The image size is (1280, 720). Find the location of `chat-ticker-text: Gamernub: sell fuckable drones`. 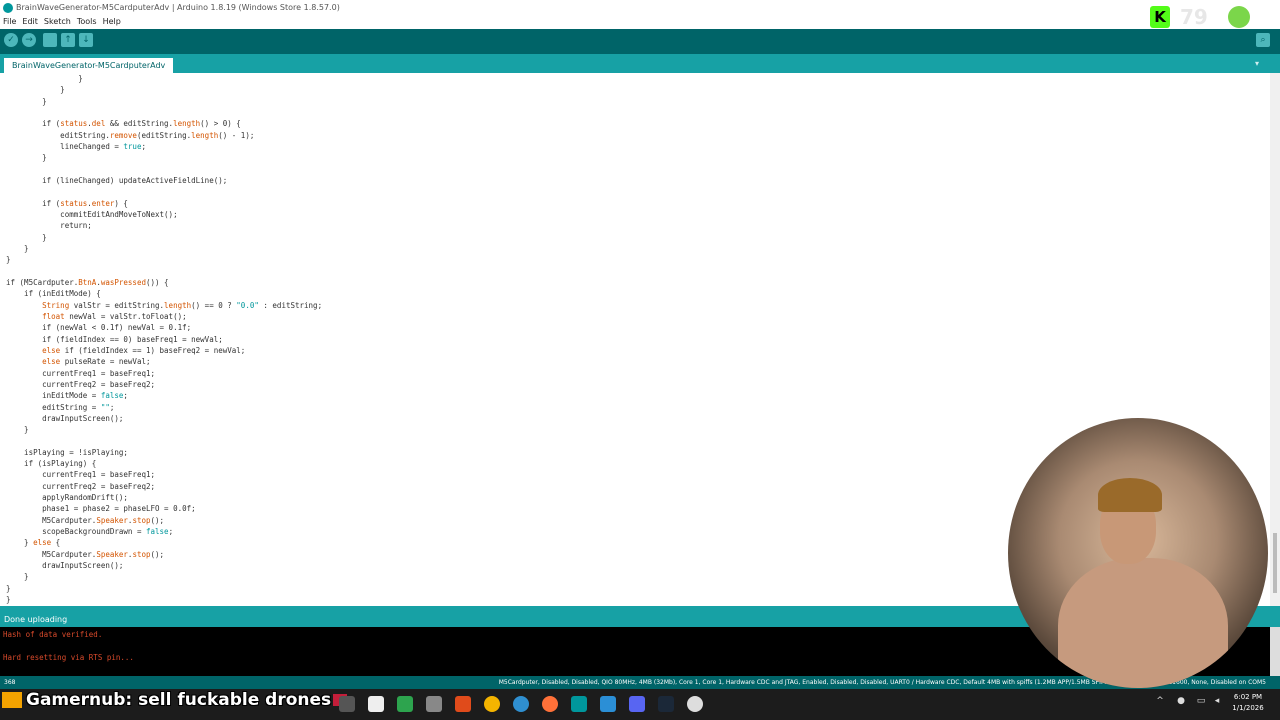

chat-ticker-text: Gamernub: sell fuckable drones is located at coordinates (179, 700).